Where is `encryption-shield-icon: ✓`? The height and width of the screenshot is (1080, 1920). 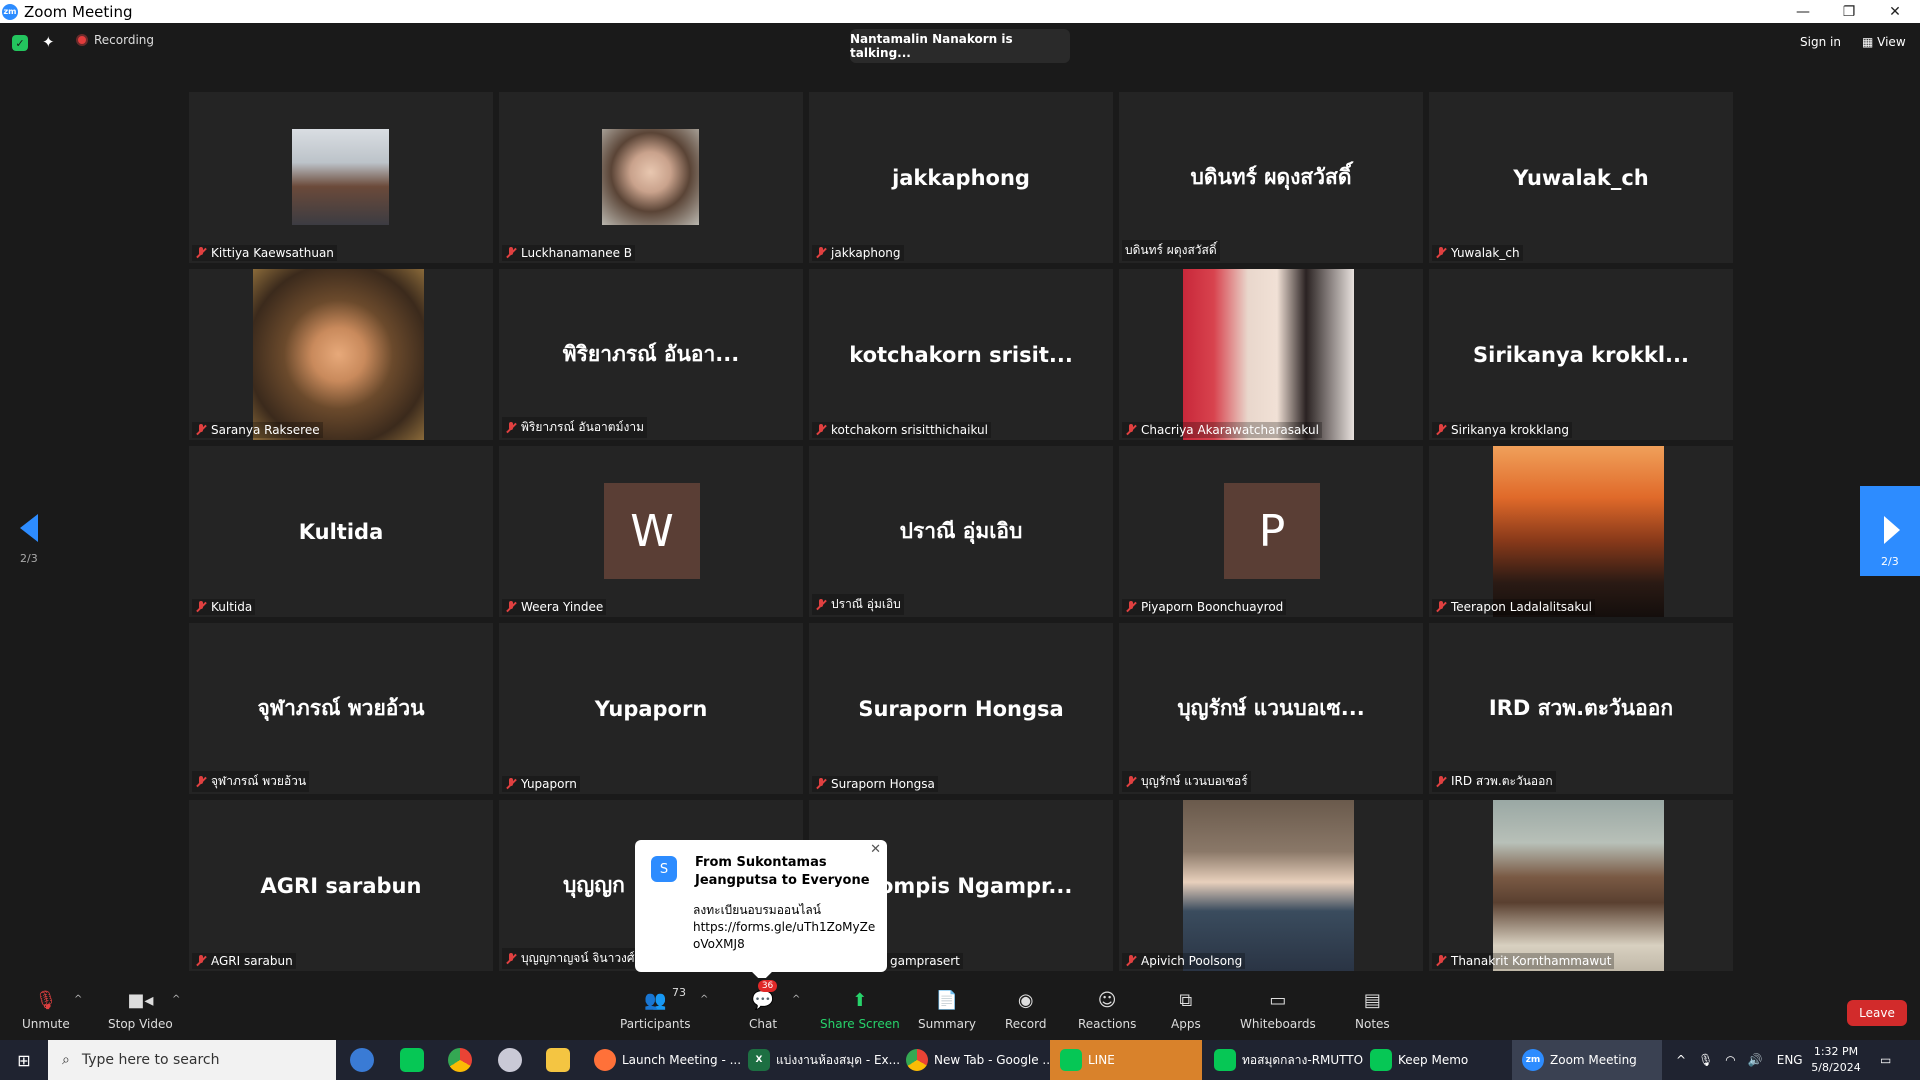
encryption-shield-icon: ✓ is located at coordinates (20, 43).